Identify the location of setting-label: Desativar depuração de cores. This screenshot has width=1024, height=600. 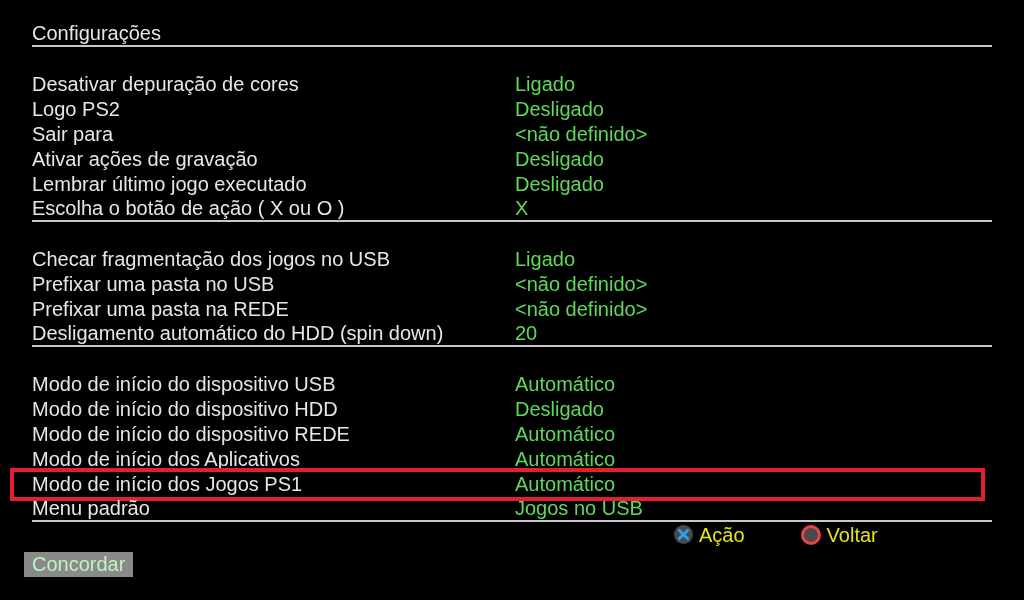
(166, 84).